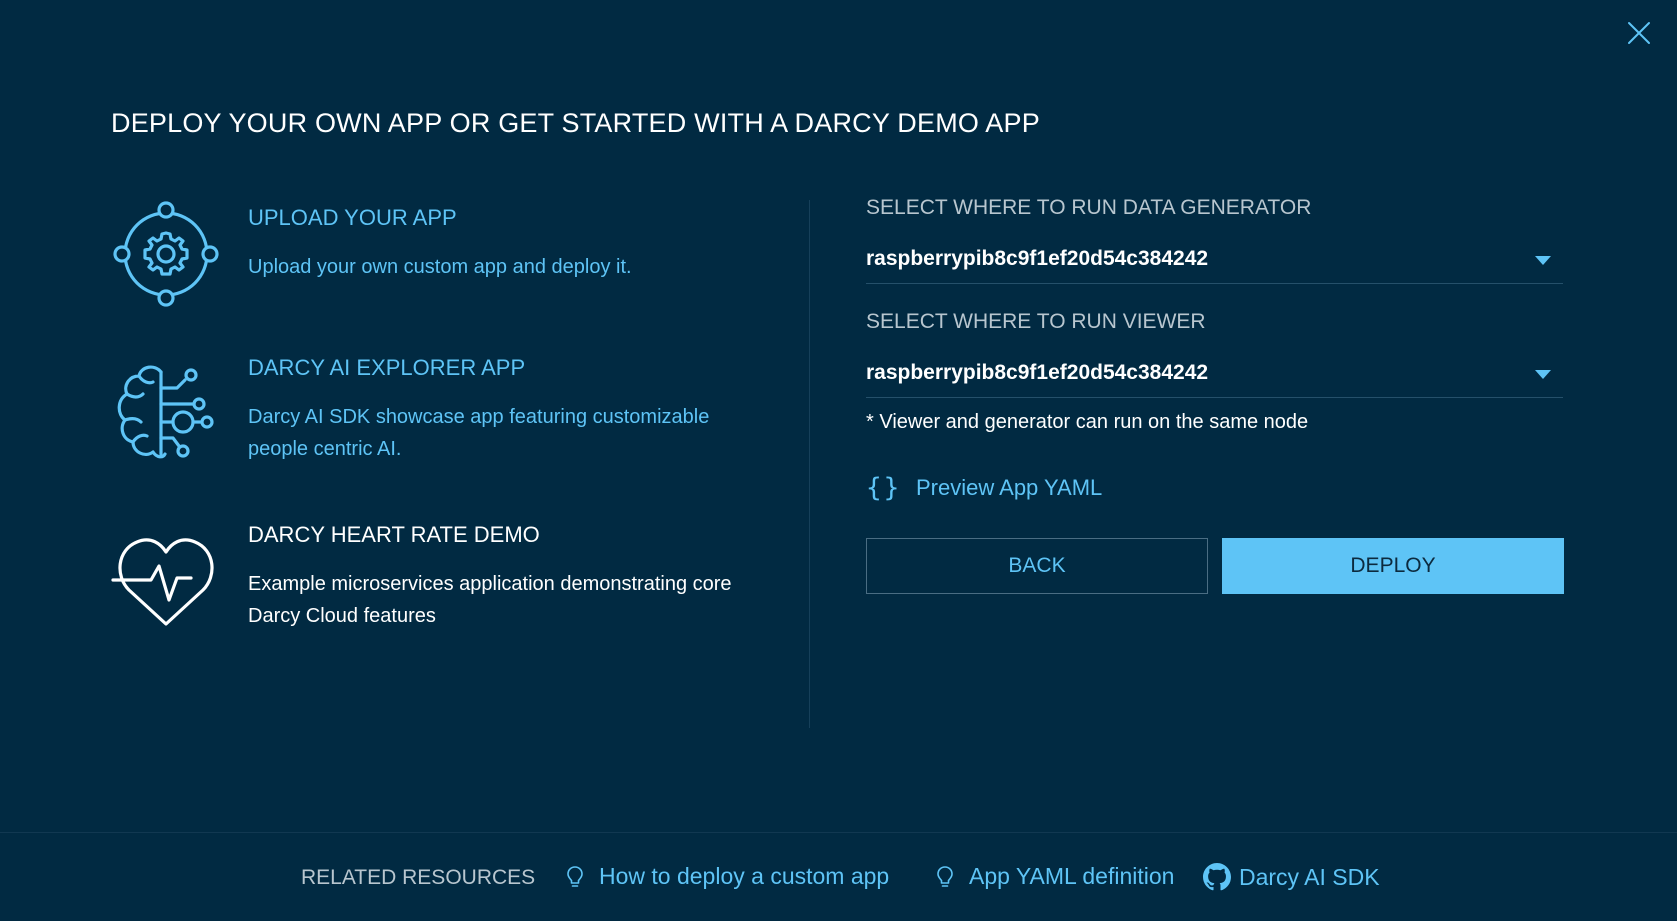 The image size is (1677, 921). I want to click on deploy-custom-app-link: How to deploy a custom app, so click(727, 876).